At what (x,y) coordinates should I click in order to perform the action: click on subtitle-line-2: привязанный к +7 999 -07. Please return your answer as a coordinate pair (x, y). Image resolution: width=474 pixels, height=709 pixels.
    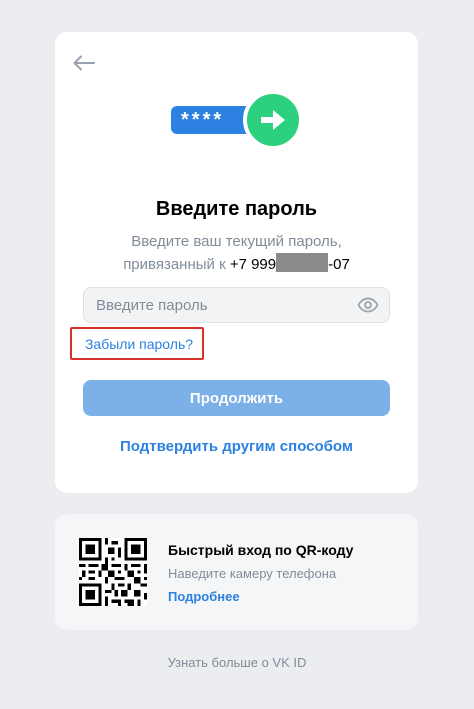
    Looking at the image, I should click on (236, 264).